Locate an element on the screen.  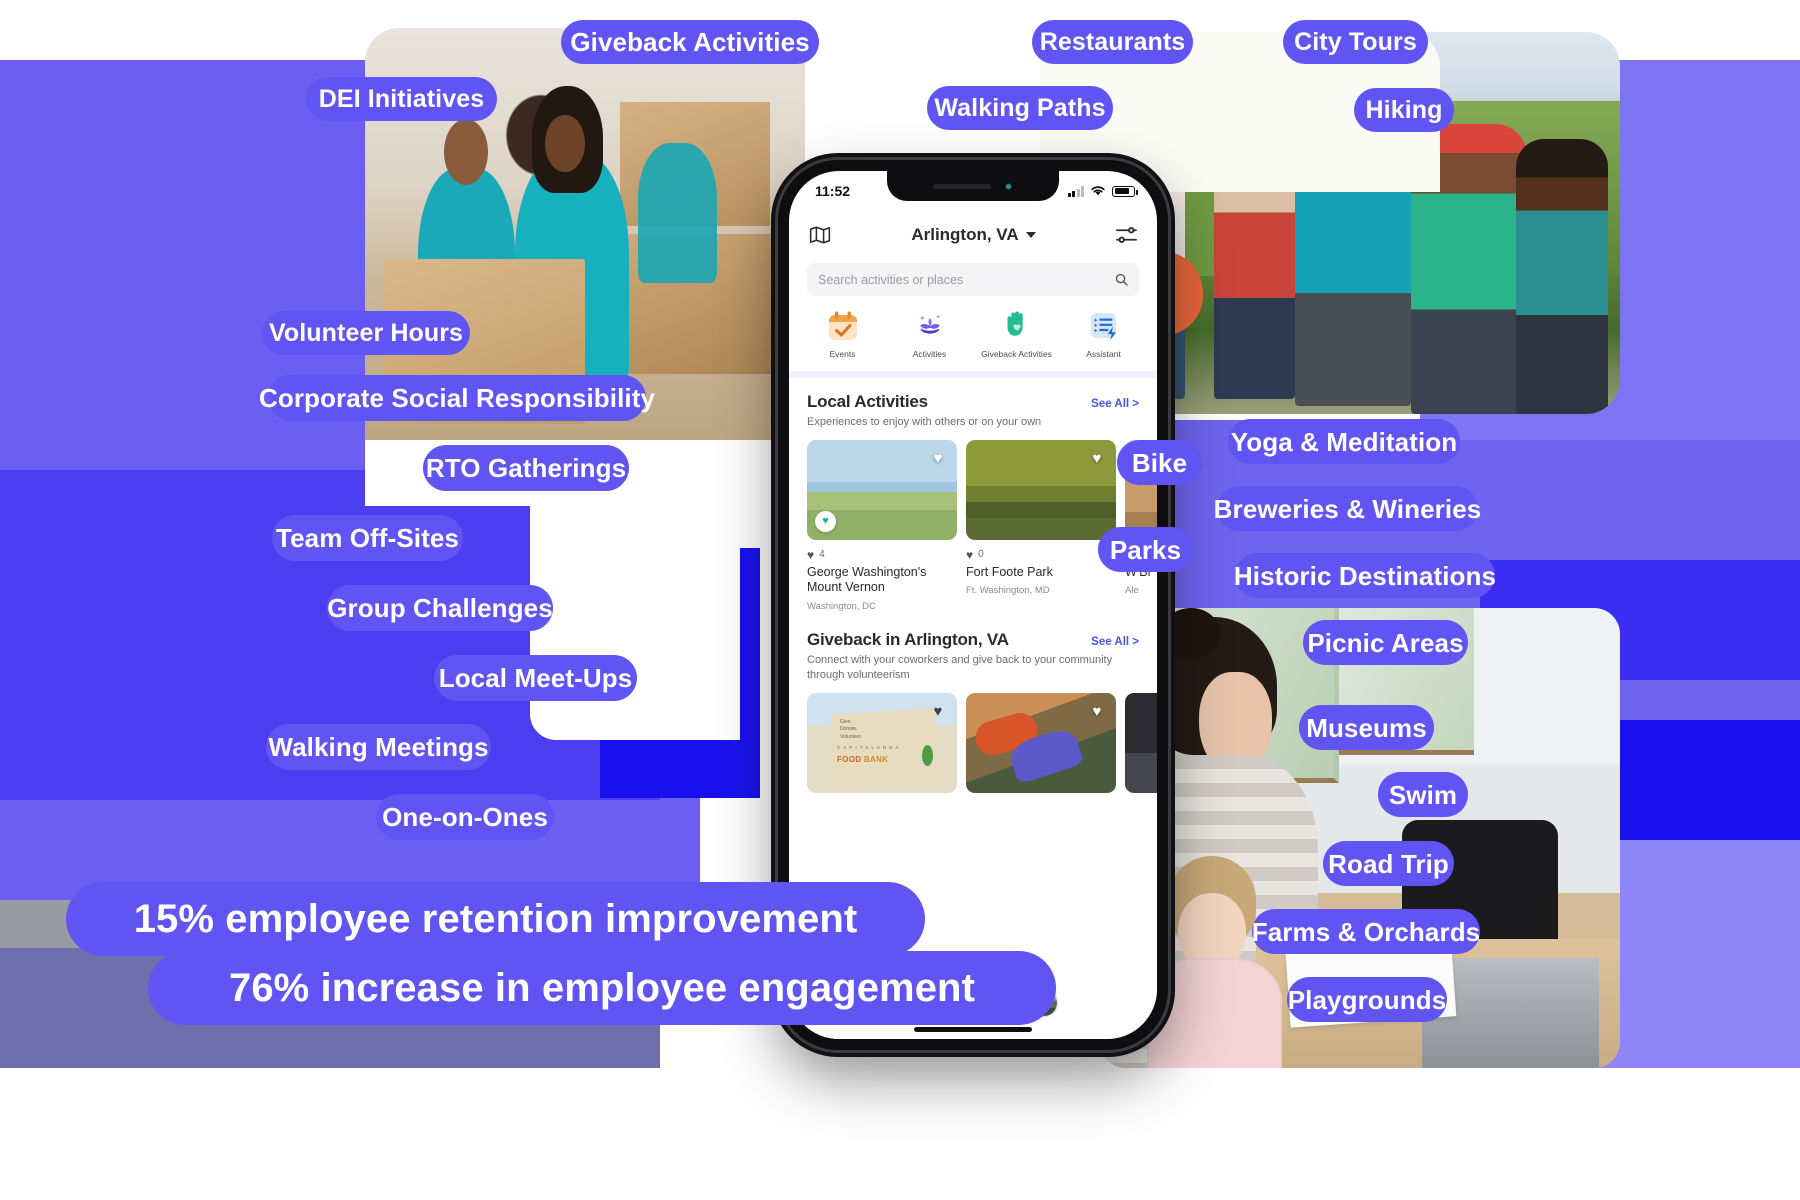
pill-swim: Swim is located at coordinates (1423, 794).